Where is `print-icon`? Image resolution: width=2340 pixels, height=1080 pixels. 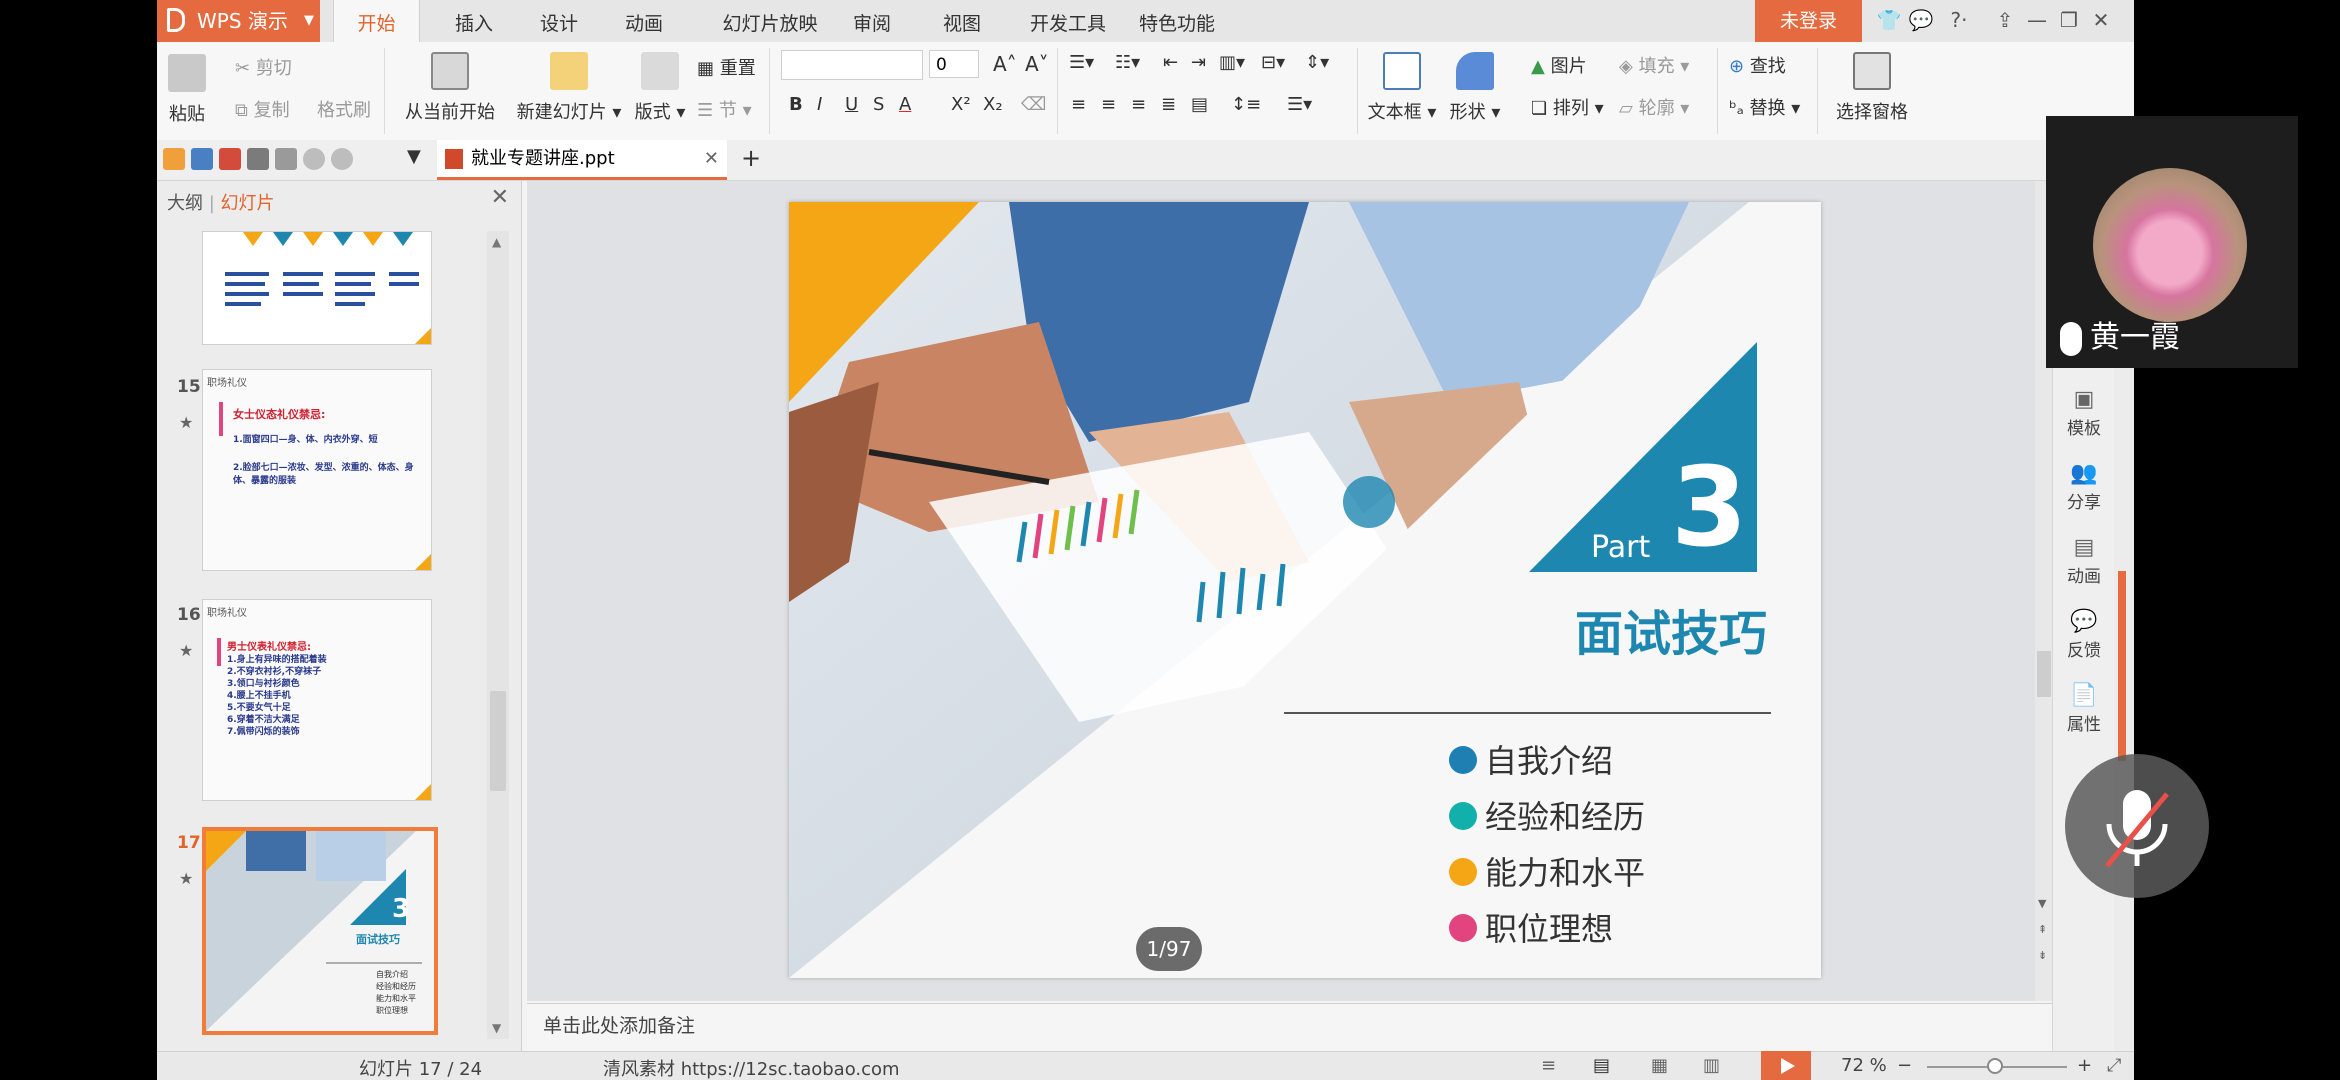
print-icon is located at coordinates (258, 159).